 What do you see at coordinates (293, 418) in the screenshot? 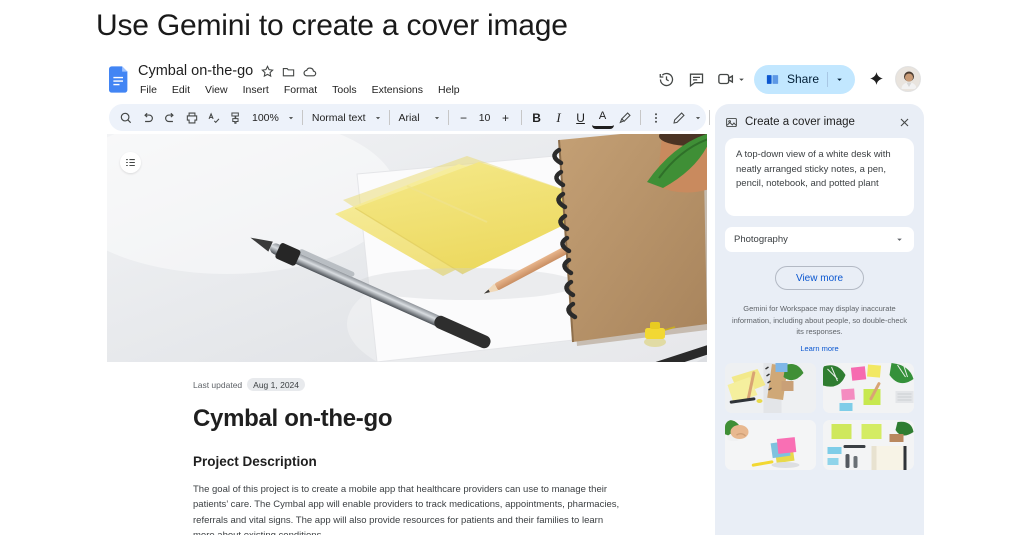
I see `document-heading: Cymbal on-the-go` at bounding box center [293, 418].